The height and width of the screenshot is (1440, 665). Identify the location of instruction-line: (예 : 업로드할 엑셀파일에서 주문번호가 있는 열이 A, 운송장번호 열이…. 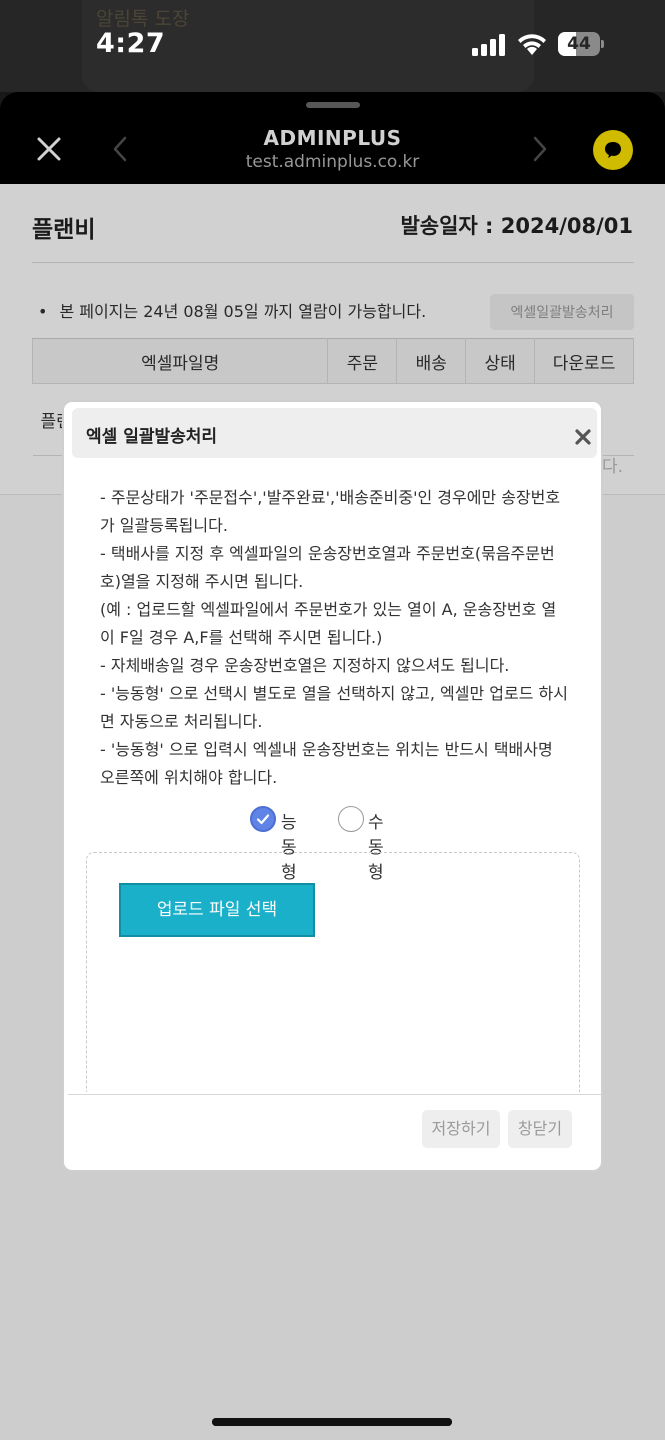
(328, 623).